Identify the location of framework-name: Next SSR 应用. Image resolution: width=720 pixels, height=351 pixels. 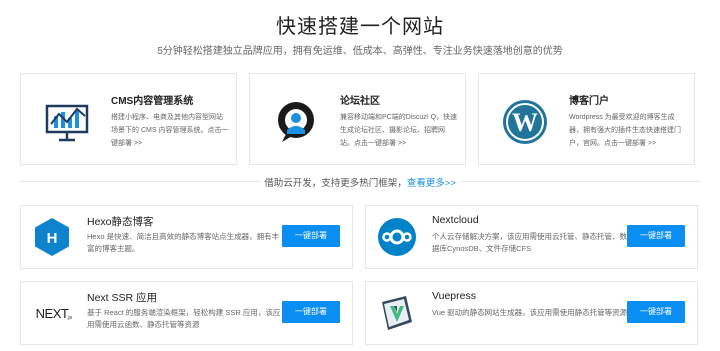
(122, 298).